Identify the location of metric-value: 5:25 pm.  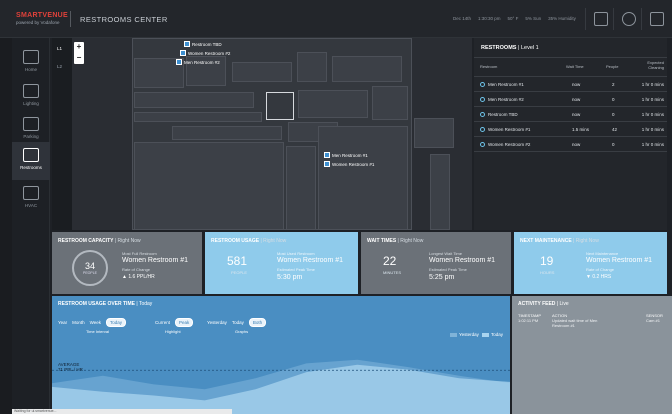
(442, 277).